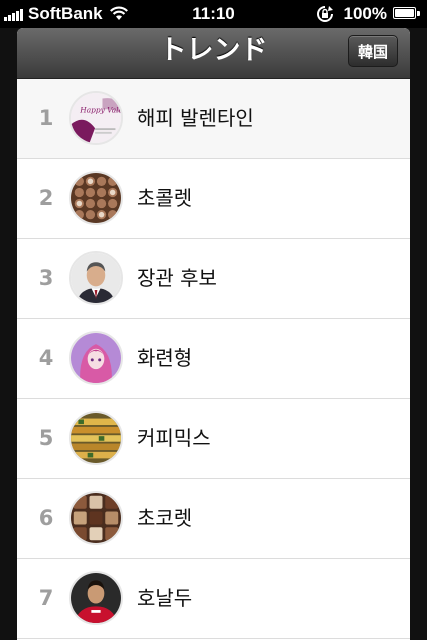  I want to click on battery-percent: 100%, so click(365, 13).